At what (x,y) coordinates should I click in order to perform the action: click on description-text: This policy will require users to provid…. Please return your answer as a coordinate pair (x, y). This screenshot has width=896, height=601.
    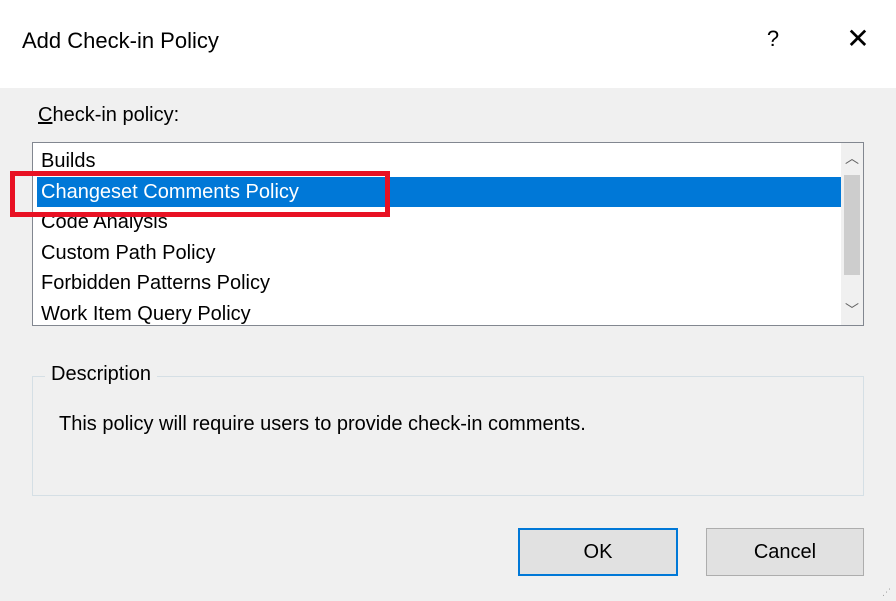
    Looking at the image, I should click on (322, 424).